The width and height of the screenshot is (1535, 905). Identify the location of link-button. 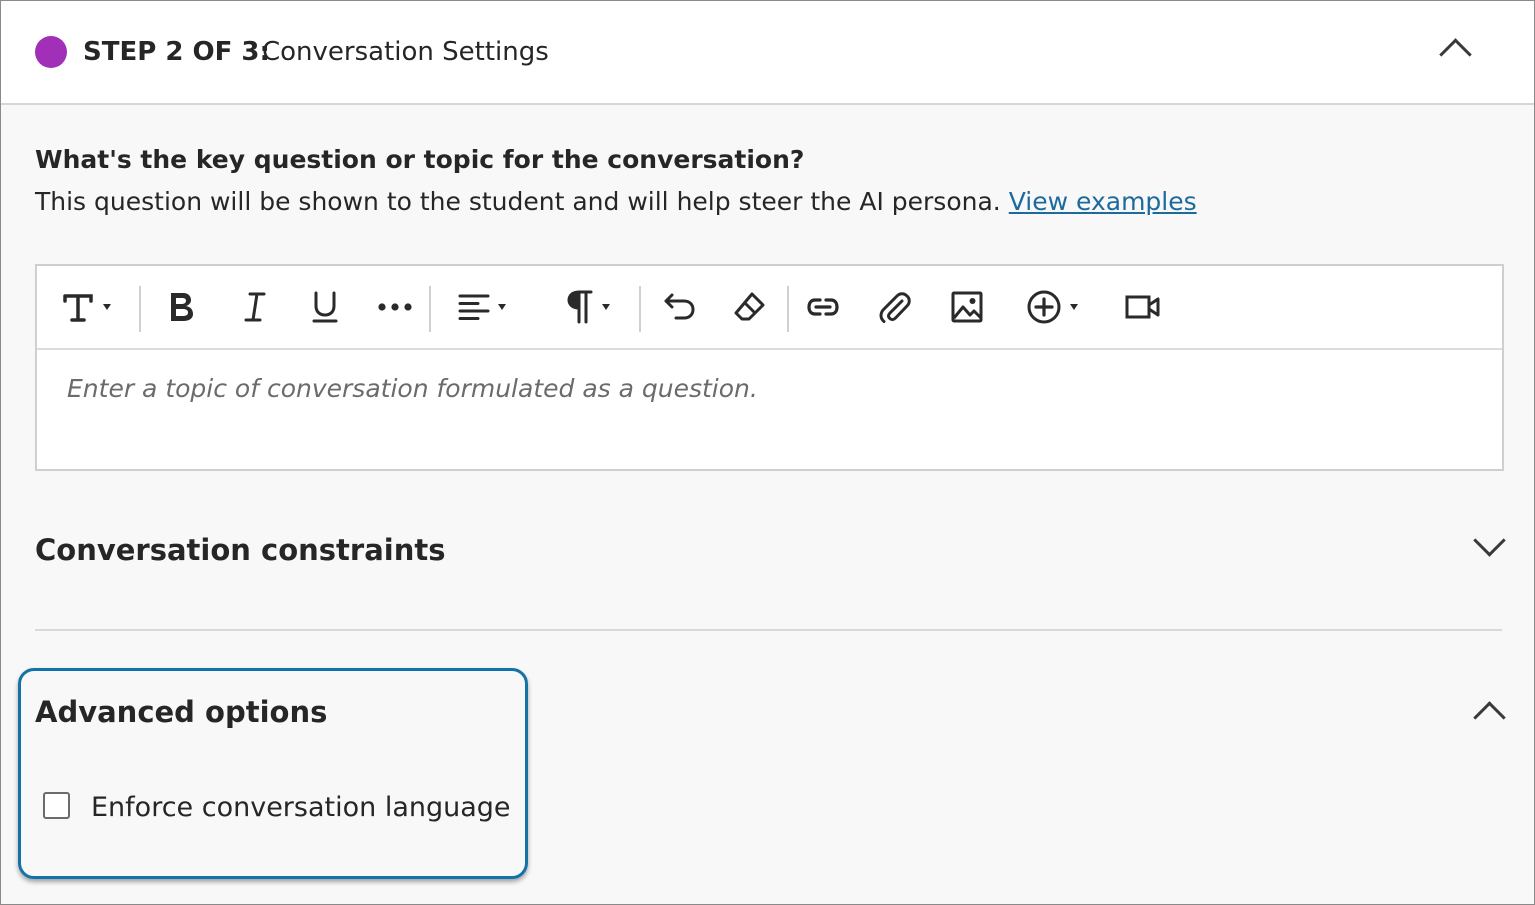
(823, 307).